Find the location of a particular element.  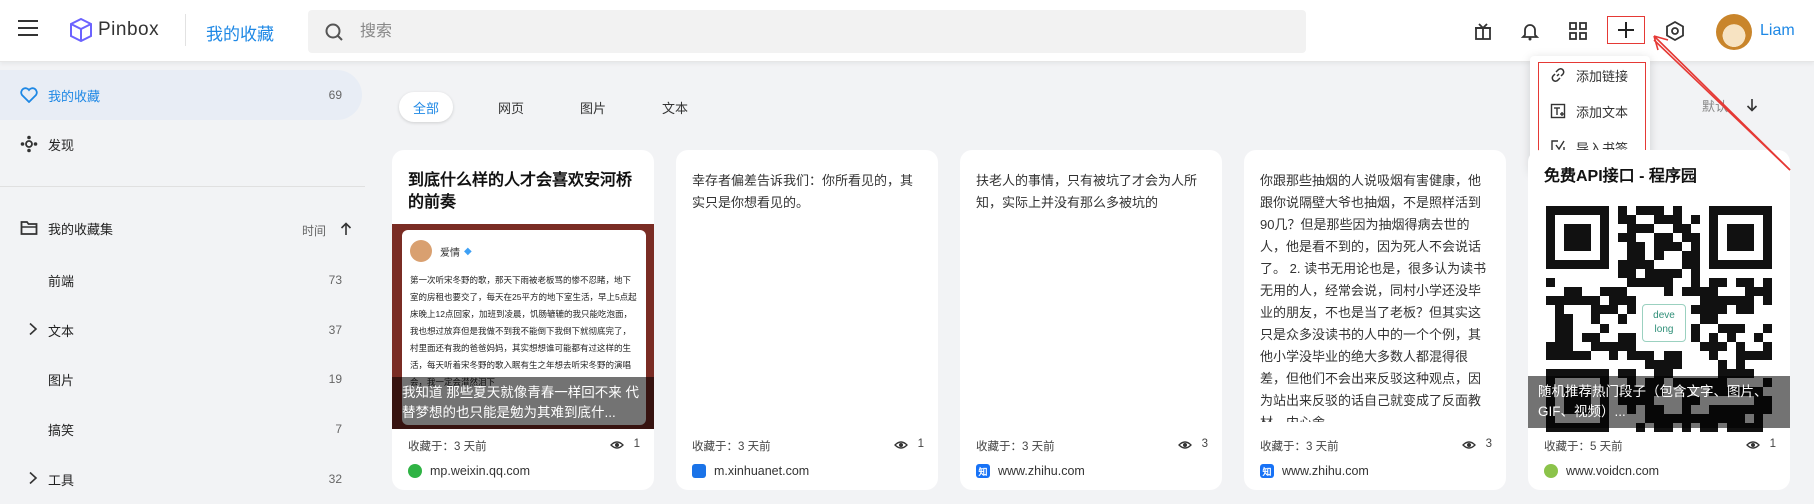

sidebar-item-frontend: 前端 73 is located at coordinates (175, 280).